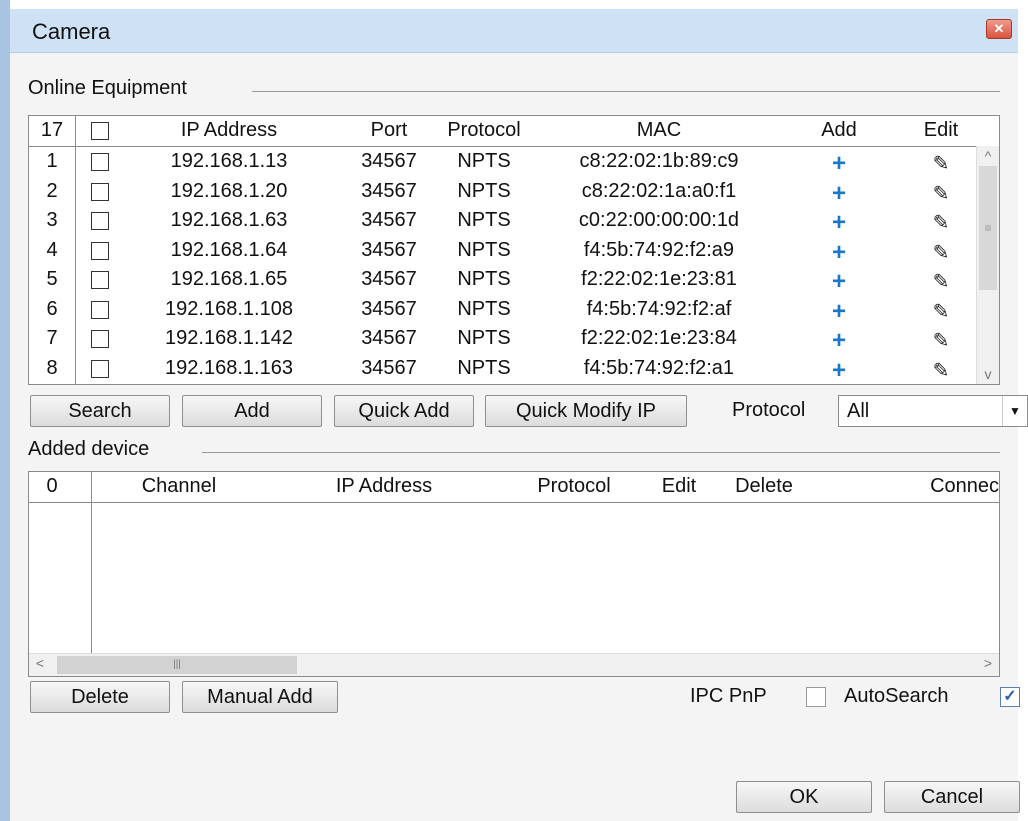 This screenshot has width=1028, height=821. What do you see at coordinates (252, 411) in the screenshot?
I see `add-button: Add` at bounding box center [252, 411].